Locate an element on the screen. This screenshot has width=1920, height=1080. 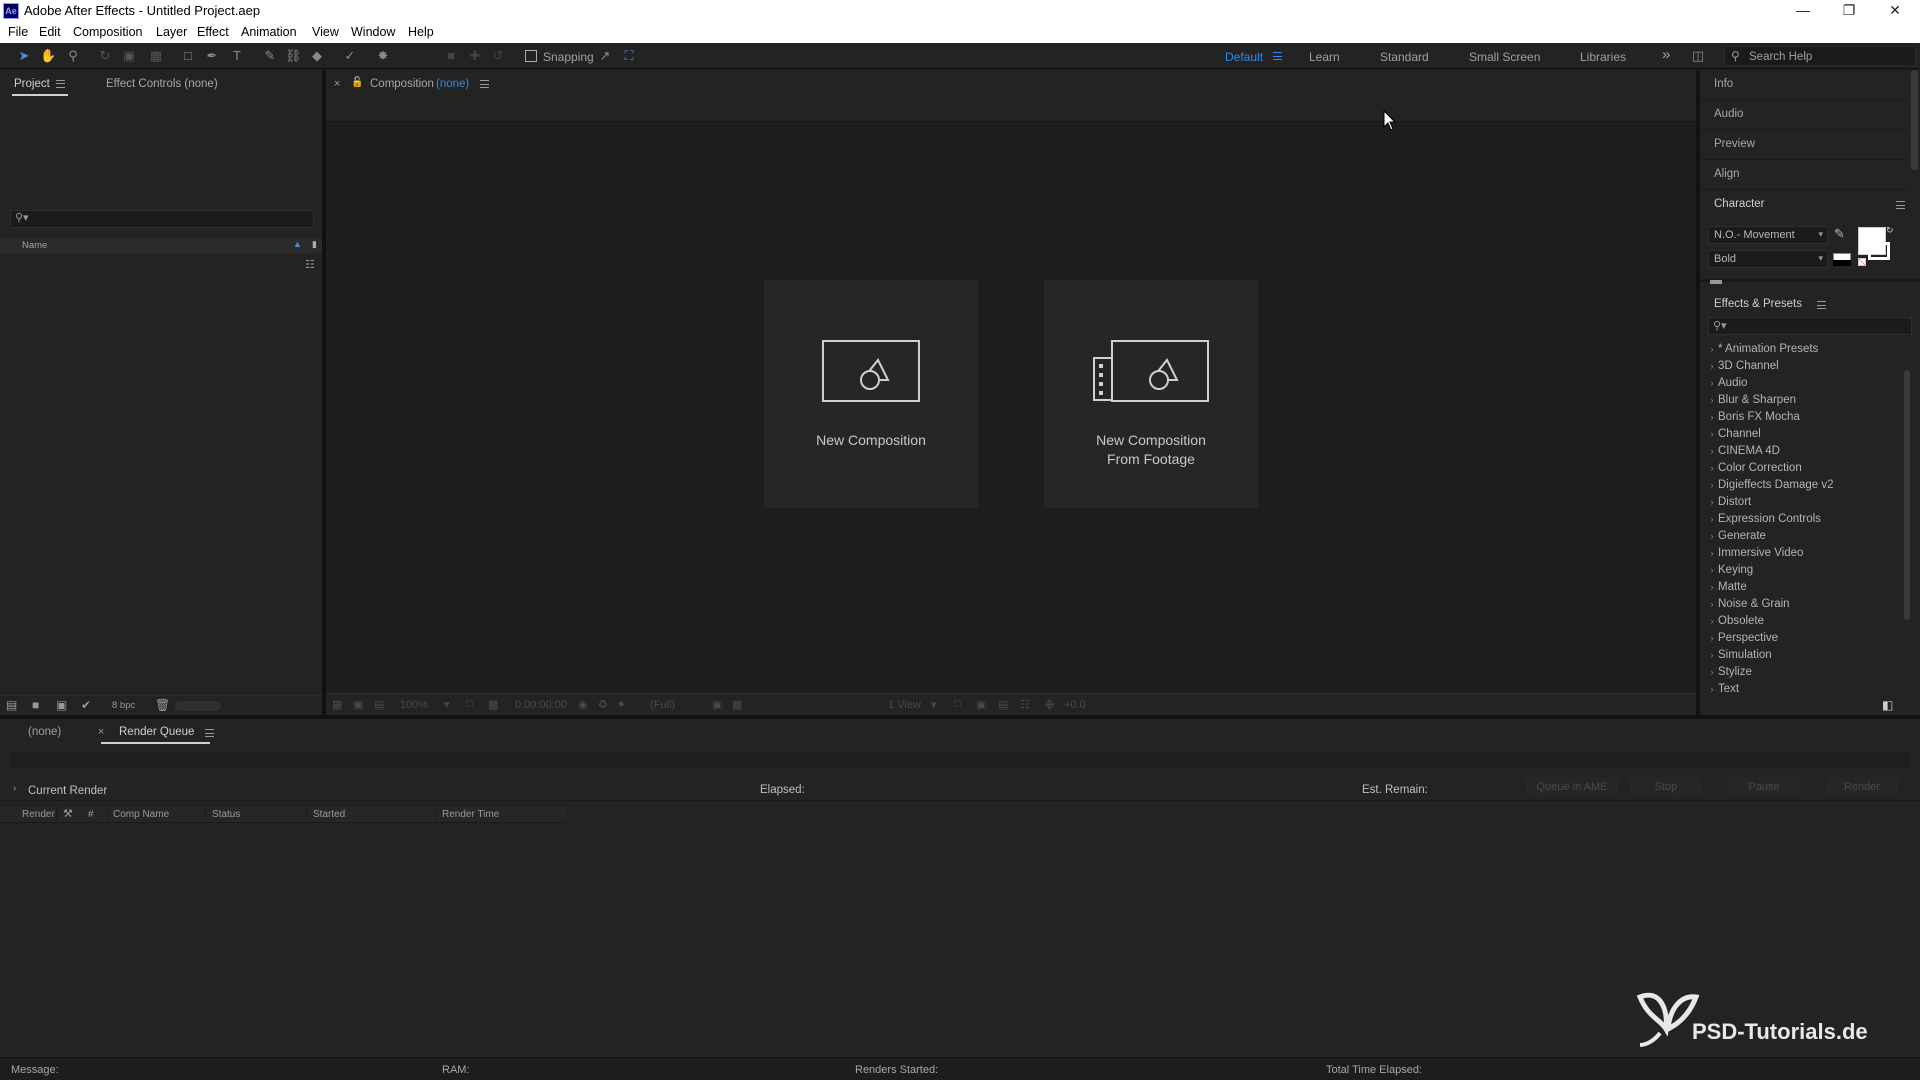
workspace-default: Default is located at coordinates (1244, 57).